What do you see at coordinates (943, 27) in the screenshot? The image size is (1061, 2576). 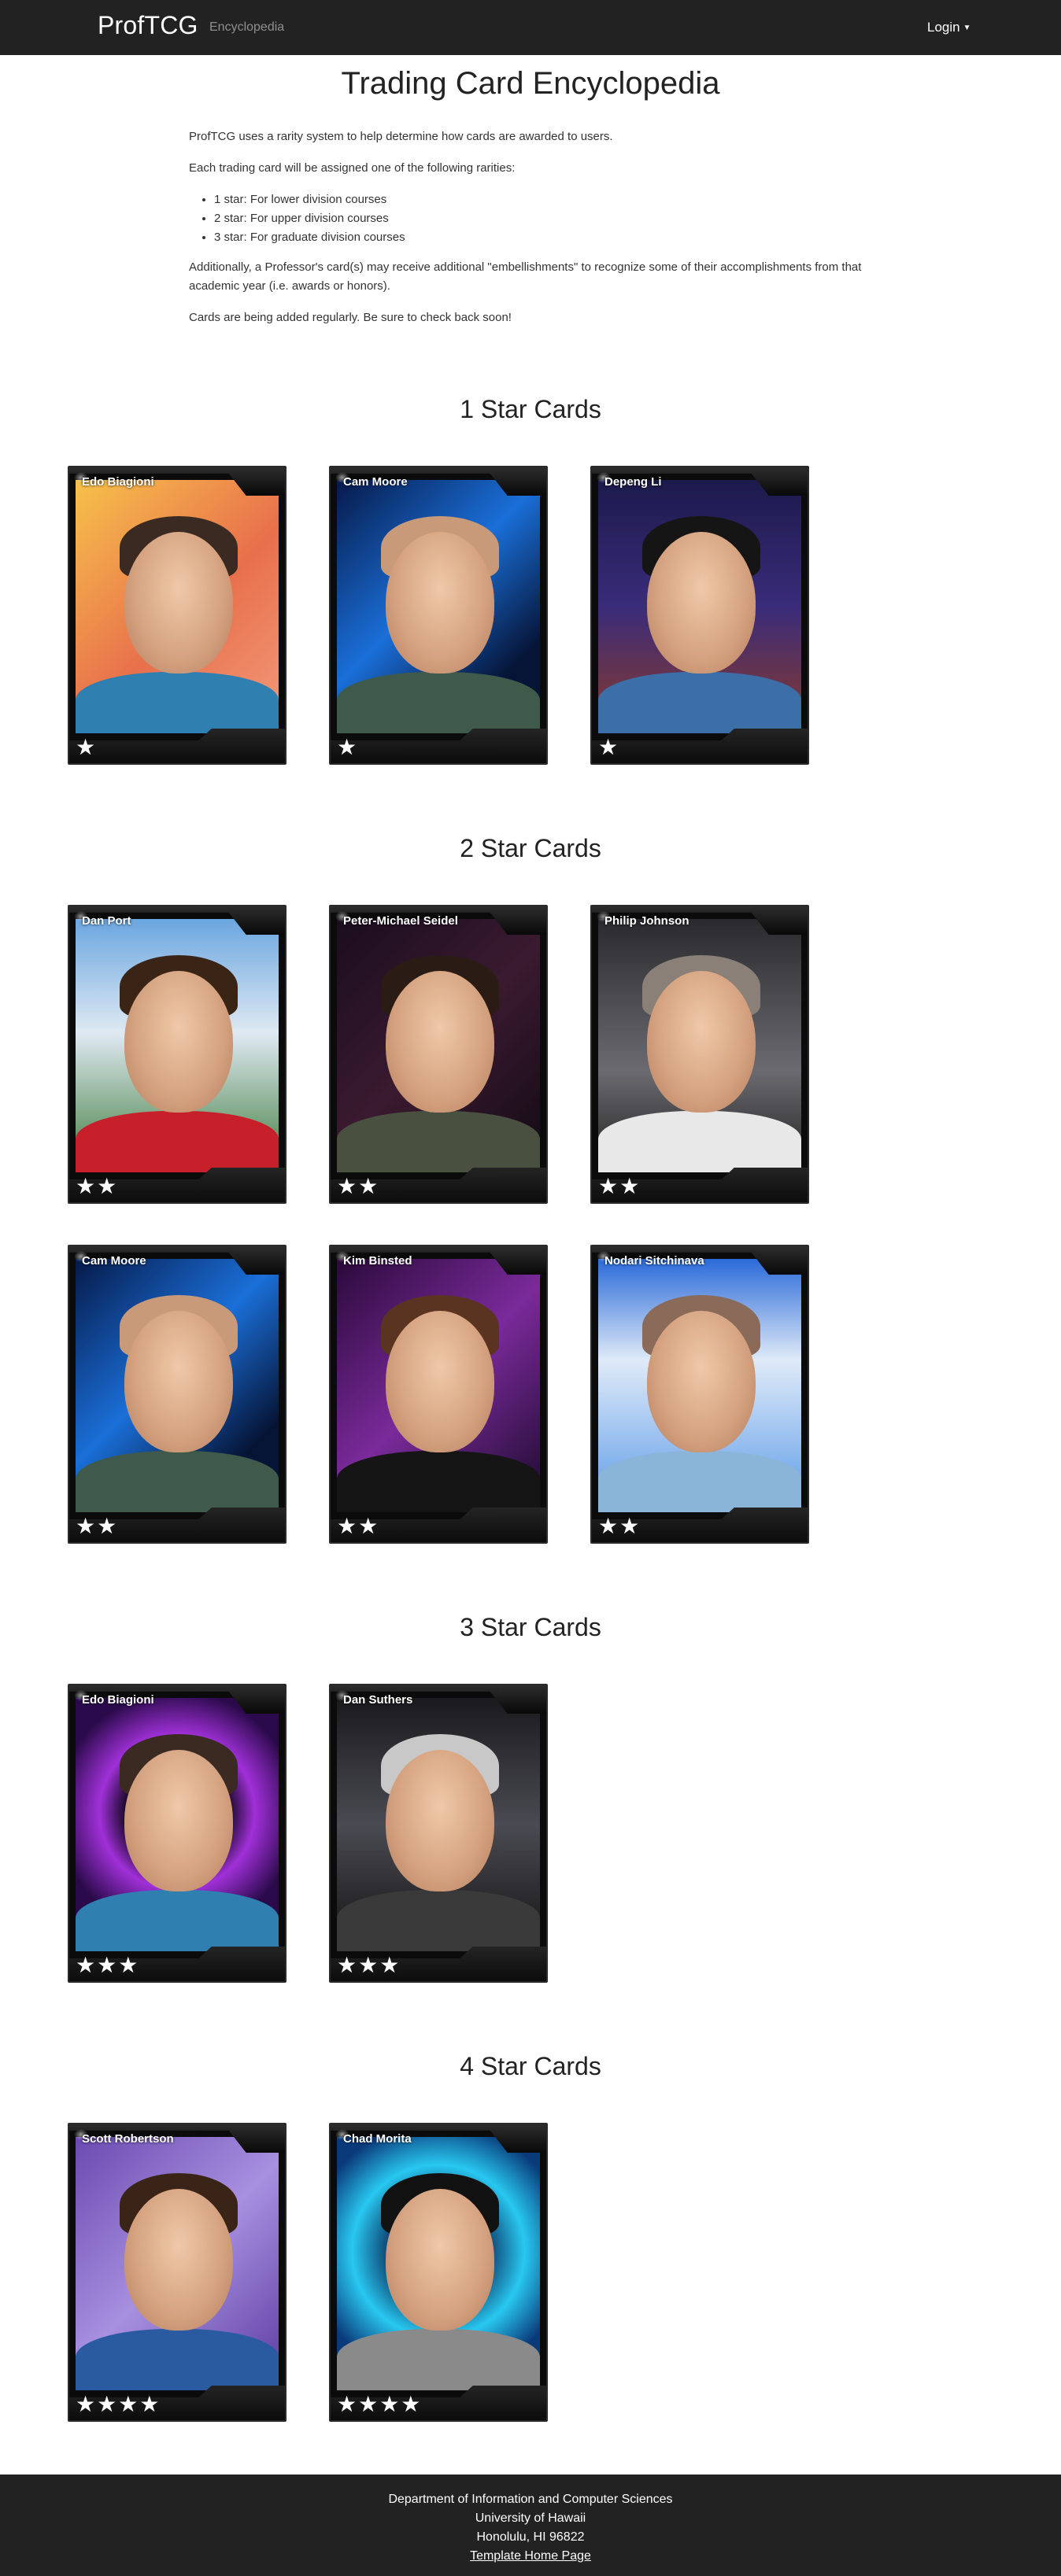 I see `login-label: Login` at bounding box center [943, 27].